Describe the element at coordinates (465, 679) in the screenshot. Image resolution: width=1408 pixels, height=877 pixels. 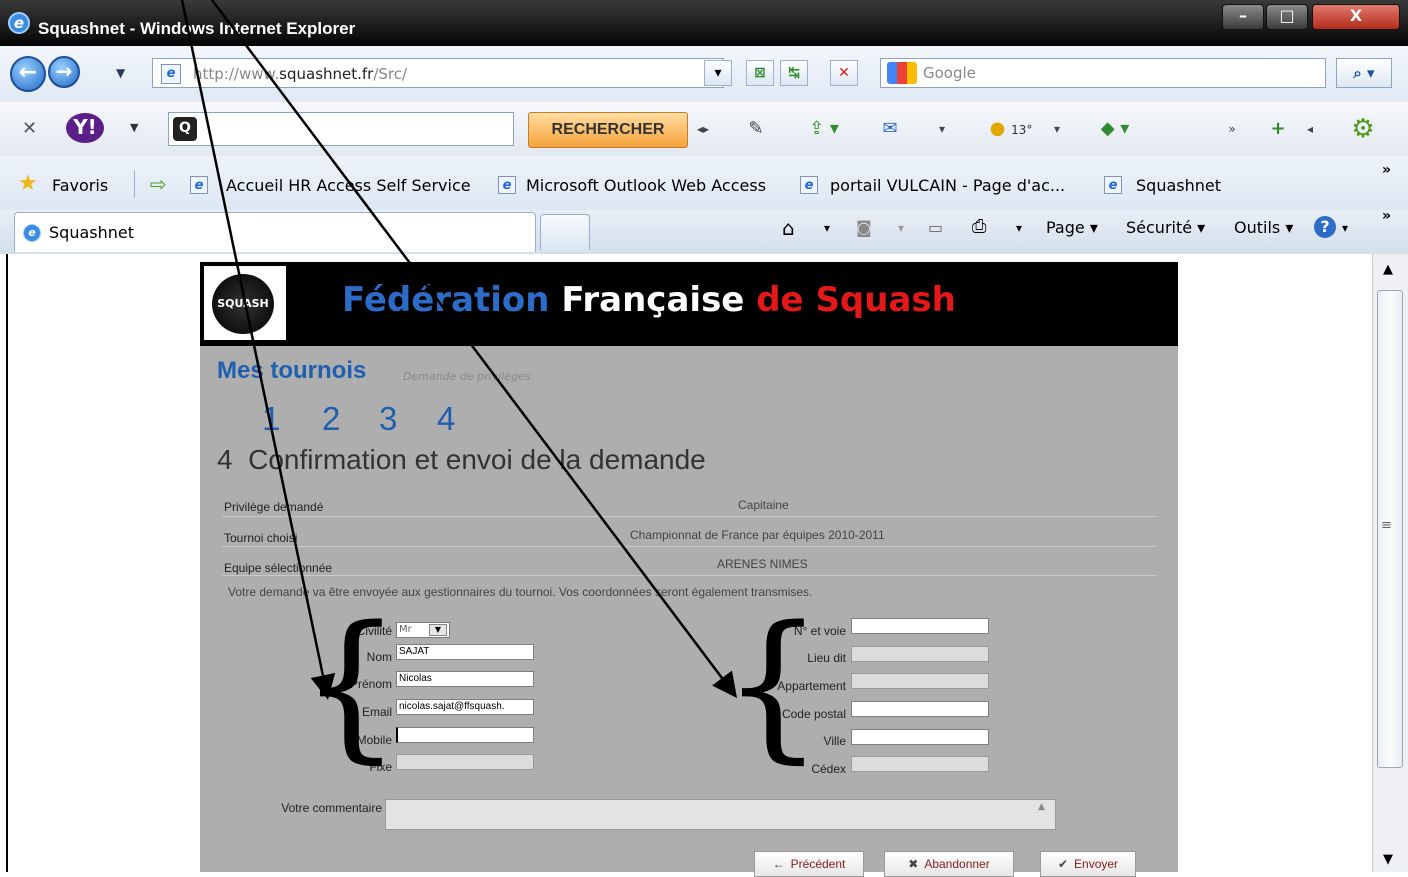
I see `prenom-input: Nicolas` at that location.